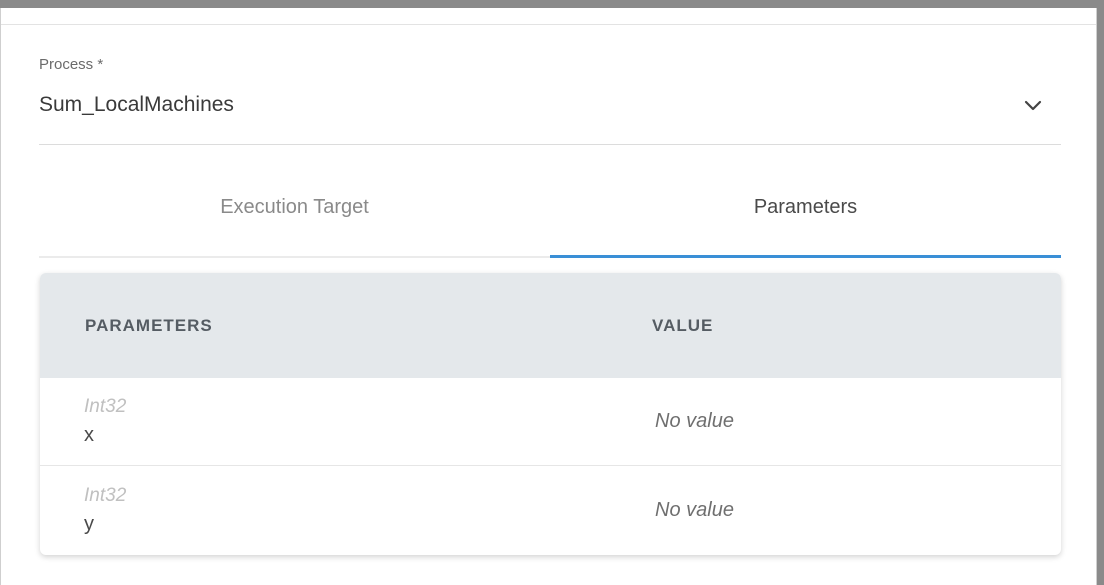 The width and height of the screenshot is (1104, 585). I want to click on parameter-name: y, so click(89, 523).